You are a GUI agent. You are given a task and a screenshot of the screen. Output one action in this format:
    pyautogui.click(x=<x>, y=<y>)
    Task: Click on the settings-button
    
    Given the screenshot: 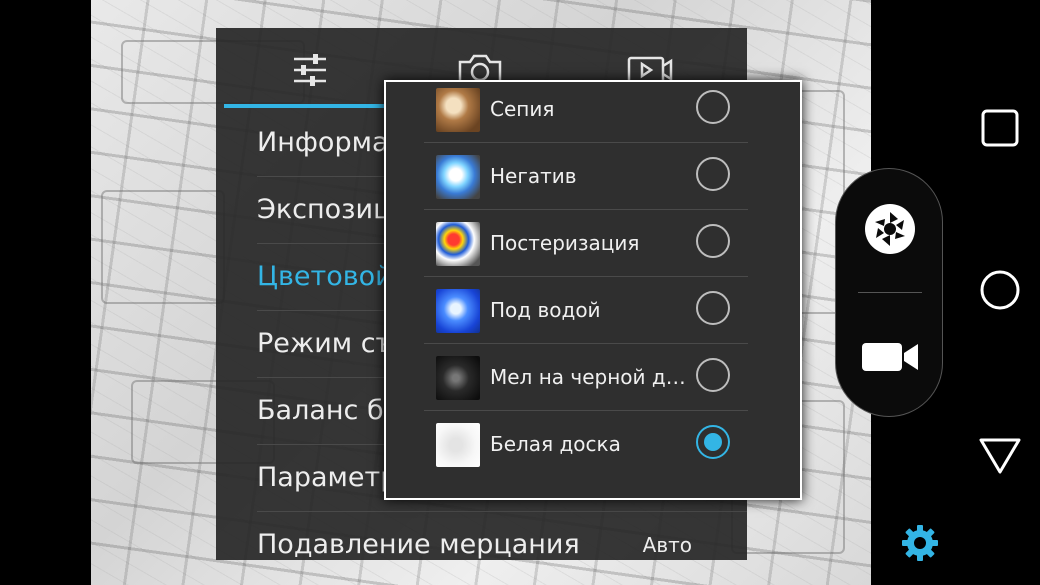 What is the action you would take?
    pyautogui.click(x=920, y=543)
    